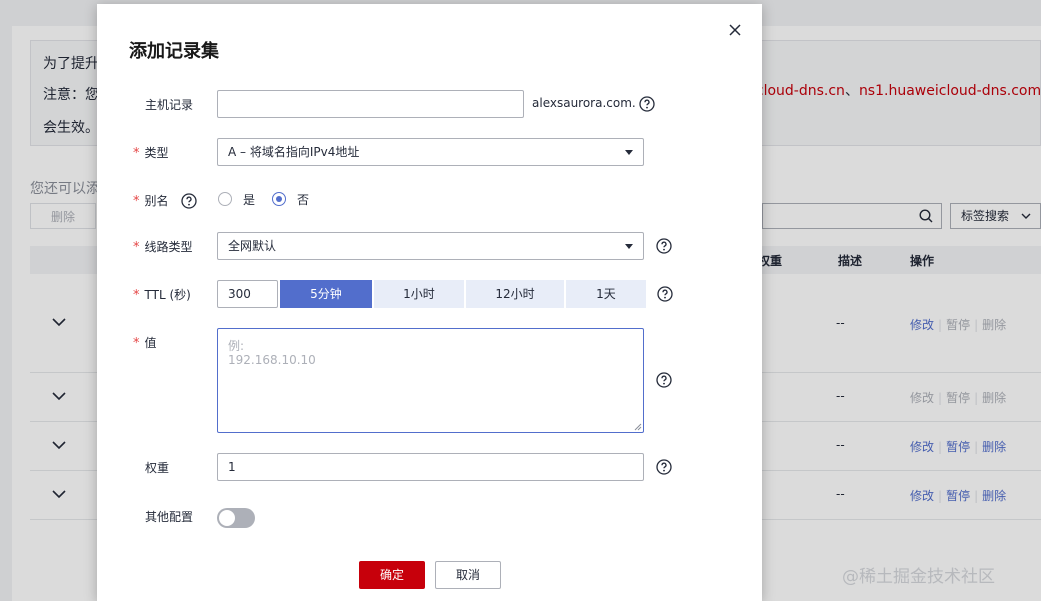 This screenshot has width=1041, height=601. What do you see at coordinates (370, 104) in the screenshot?
I see `host-record-input` at bounding box center [370, 104].